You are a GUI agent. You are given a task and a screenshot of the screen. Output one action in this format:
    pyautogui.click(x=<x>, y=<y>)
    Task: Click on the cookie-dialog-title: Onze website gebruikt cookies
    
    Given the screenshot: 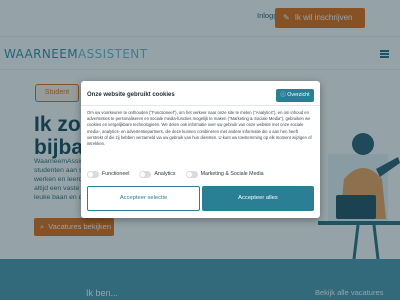 What is the action you would take?
    pyautogui.click(x=131, y=95)
    